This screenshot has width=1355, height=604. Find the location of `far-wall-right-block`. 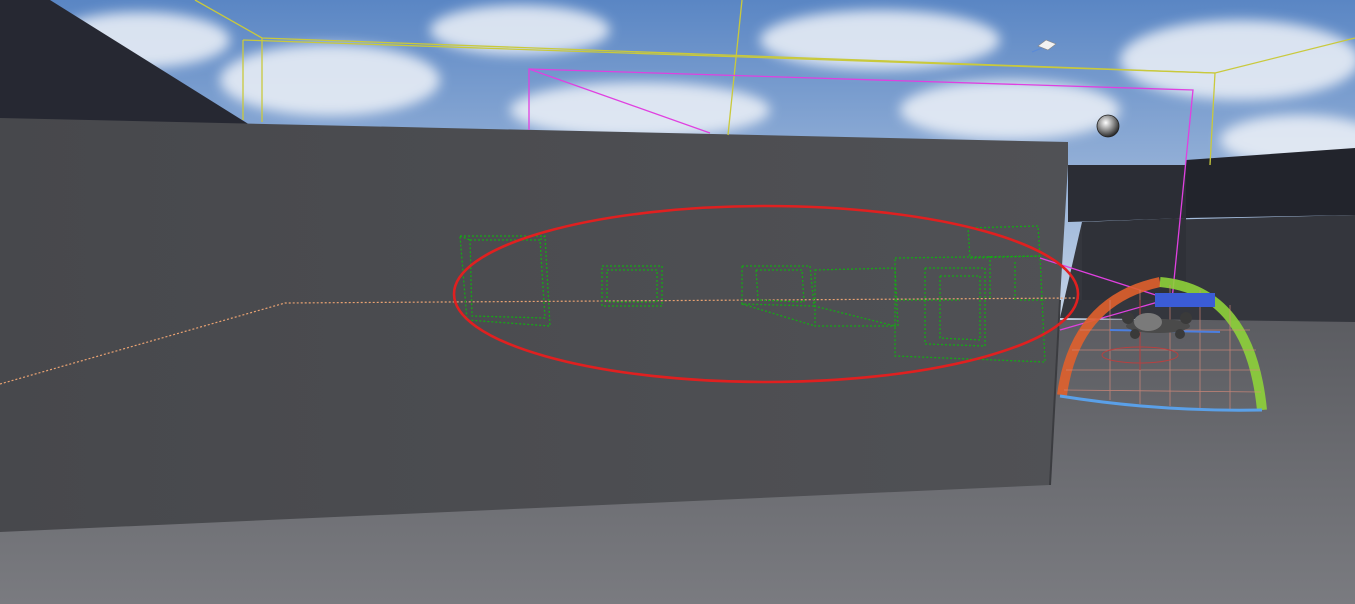

far-wall-right-block is located at coordinates (1270, 183).